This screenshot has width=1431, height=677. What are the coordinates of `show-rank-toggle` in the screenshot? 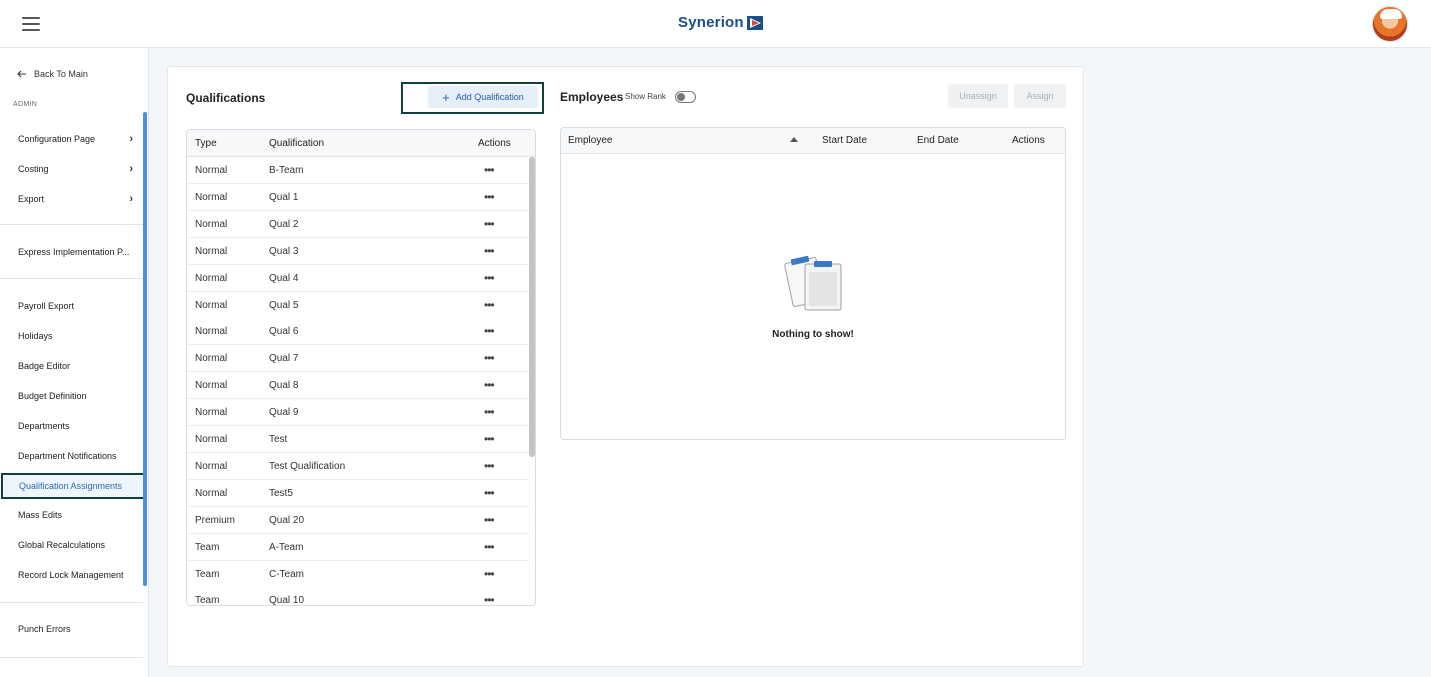 It's located at (685, 97).